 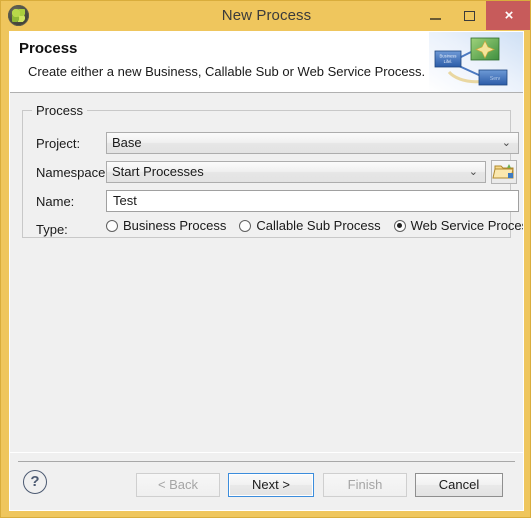 What do you see at coordinates (178, 485) in the screenshot?
I see `back-button: < Back` at bounding box center [178, 485].